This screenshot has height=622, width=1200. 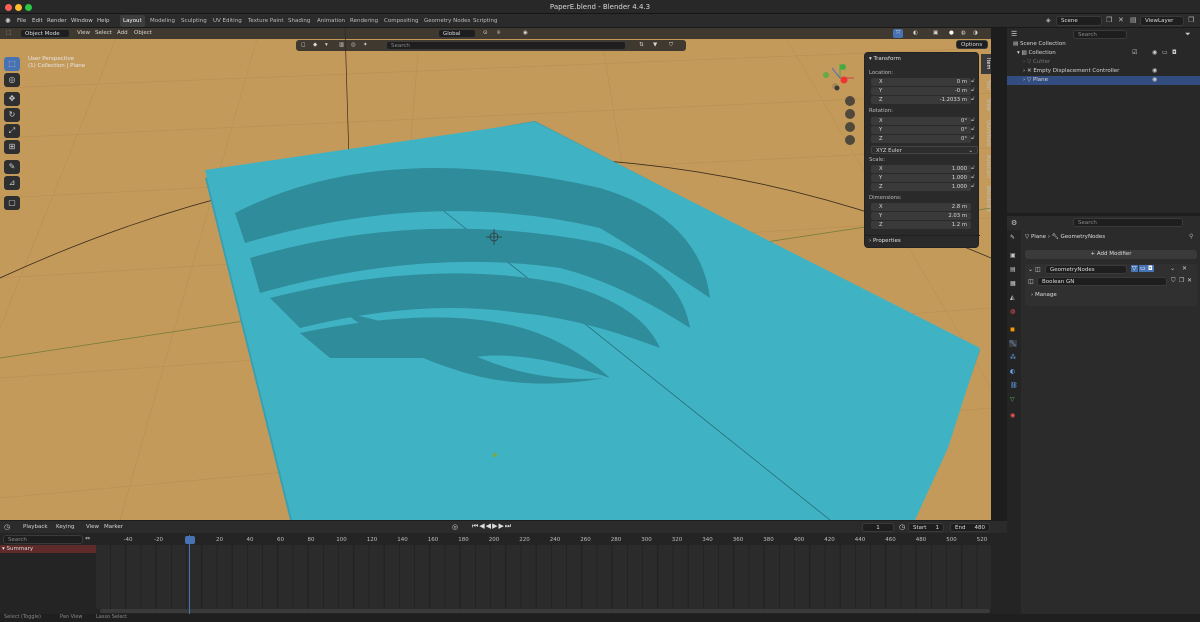 I want to click on tool-tab-icon: ✎, so click(x=1012, y=237).